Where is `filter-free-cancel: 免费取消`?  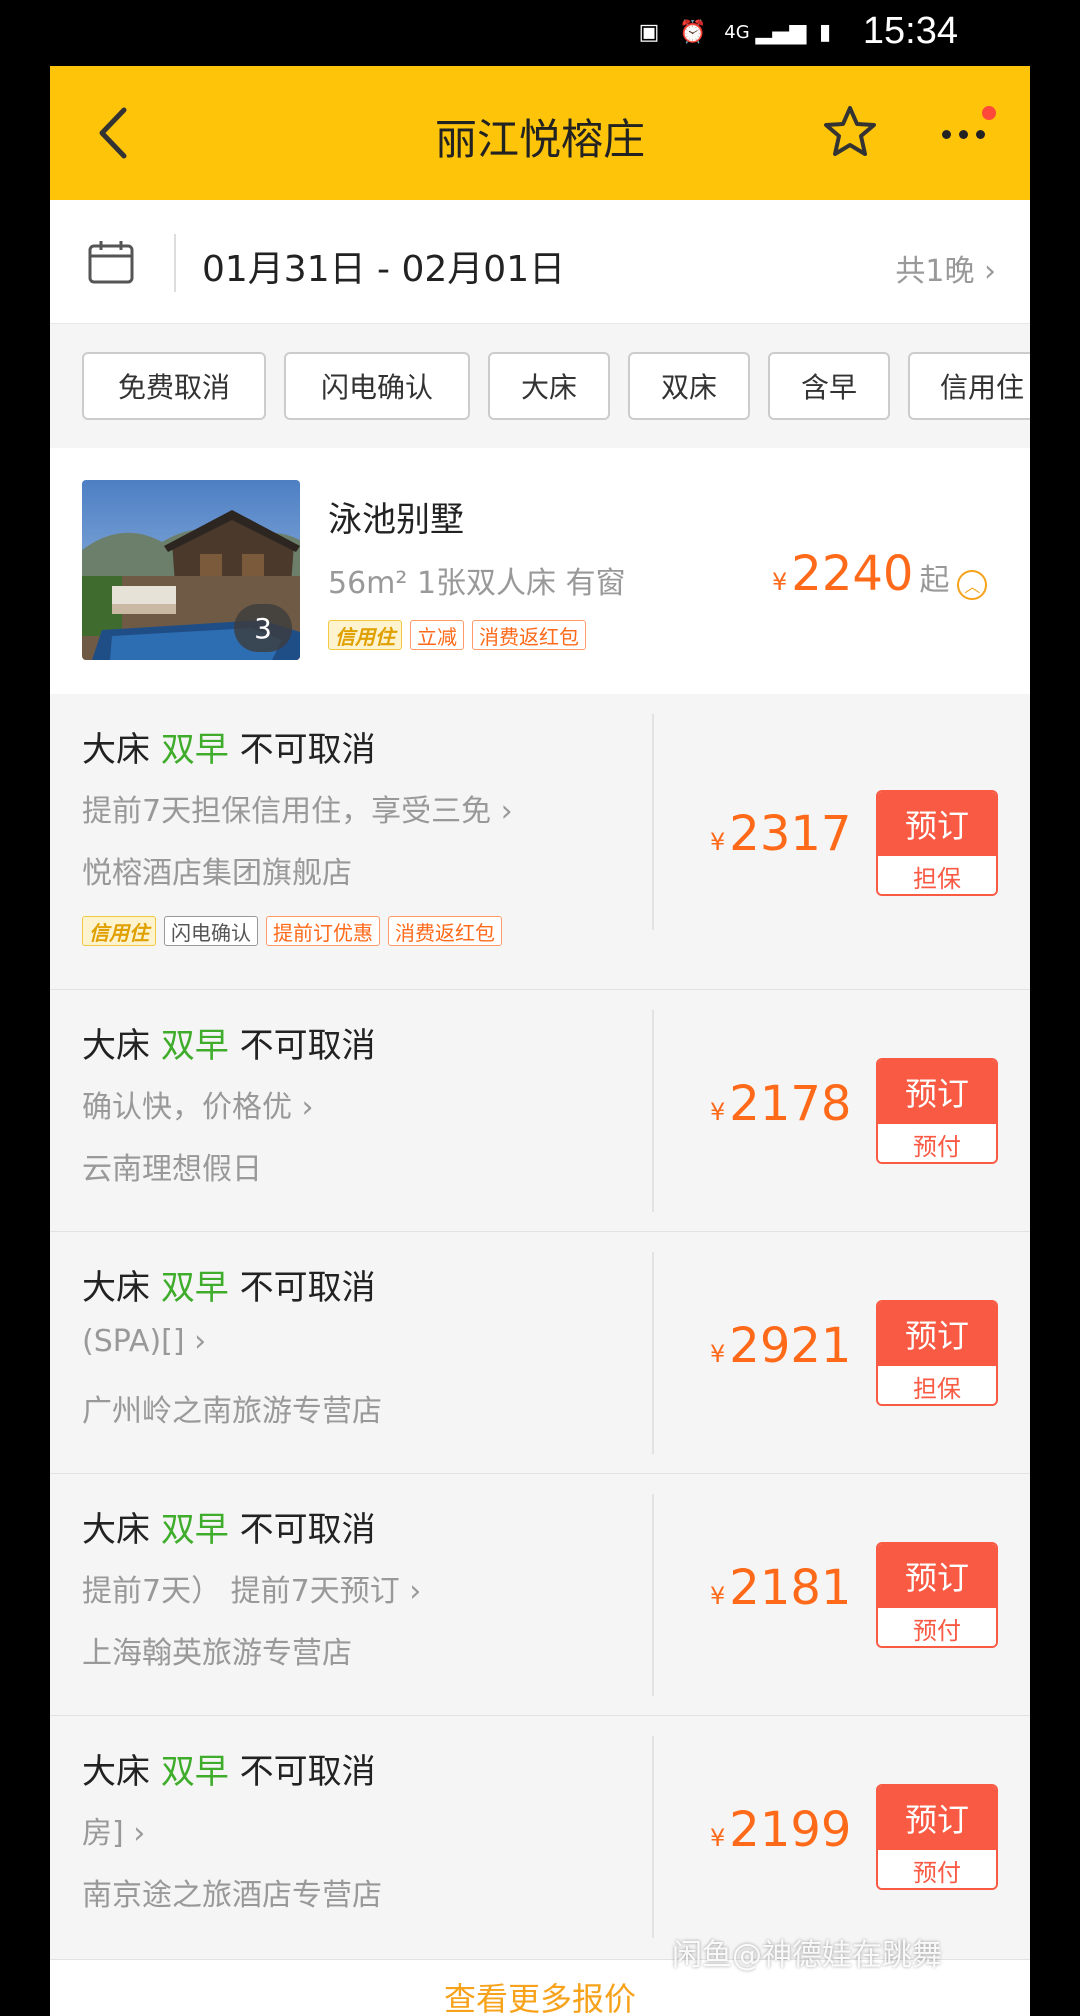 filter-free-cancel: 免费取消 is located at coordinates (174, 386).